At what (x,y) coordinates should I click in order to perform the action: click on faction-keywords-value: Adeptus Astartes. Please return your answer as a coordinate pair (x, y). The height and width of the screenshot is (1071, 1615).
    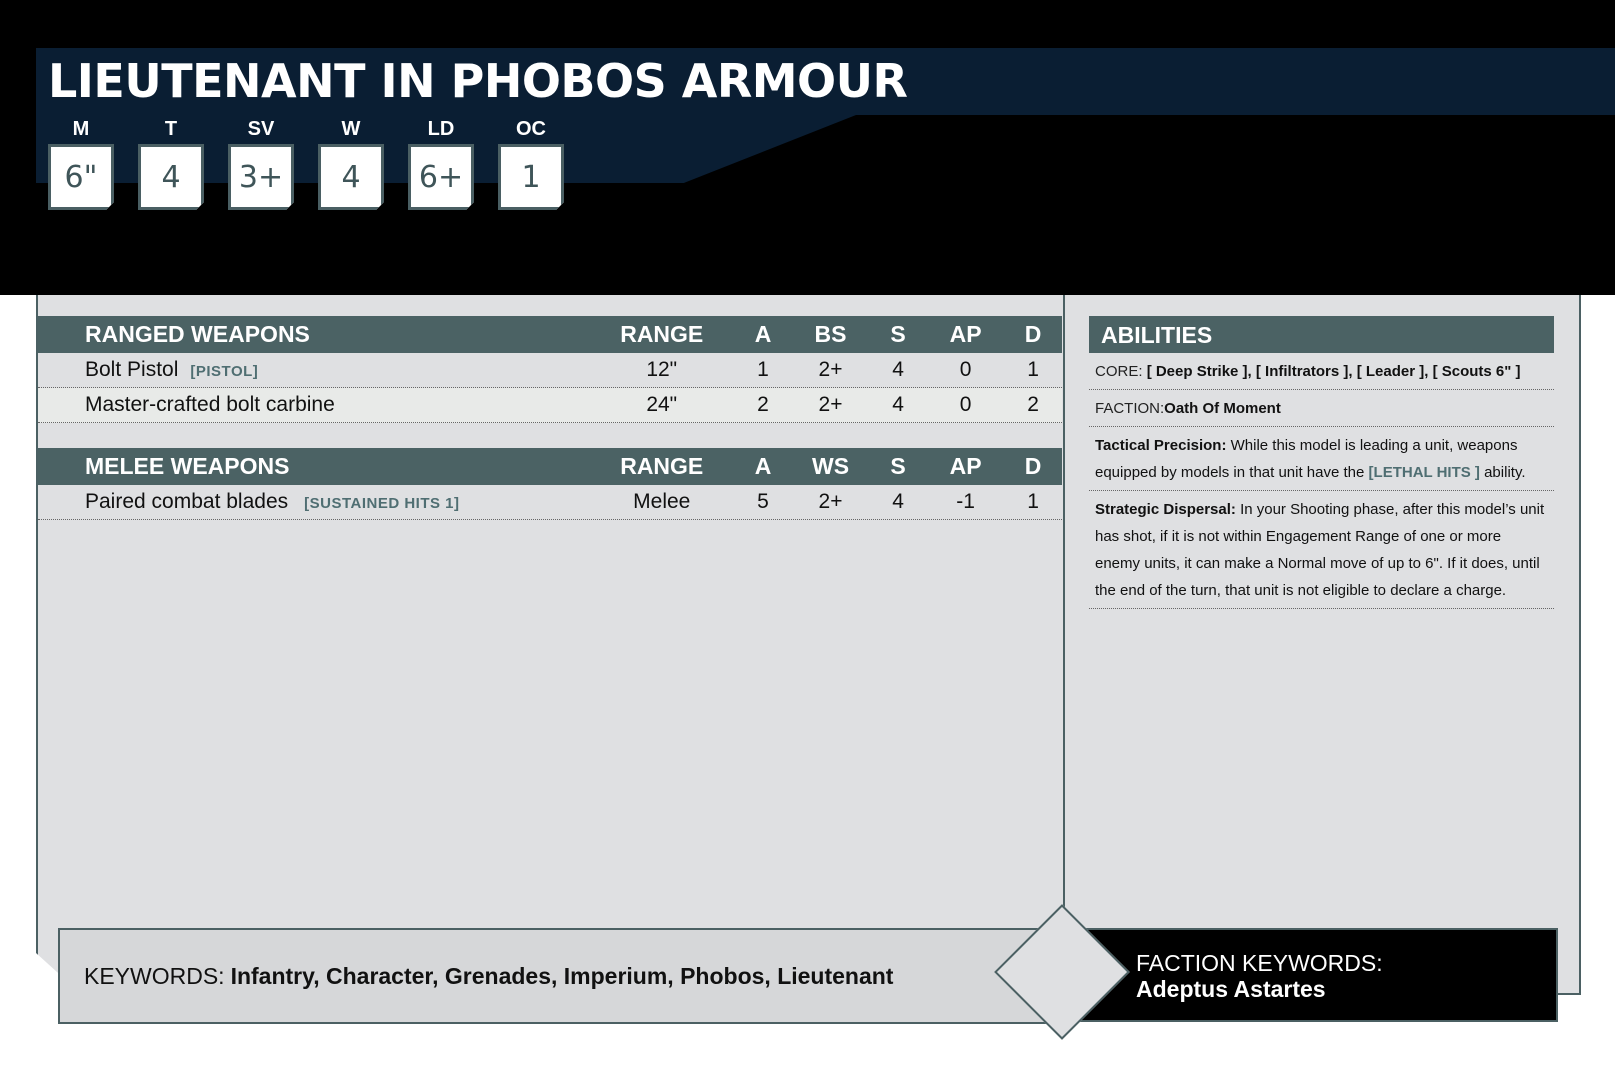
    Looking at the image, I should click on (1231, 989).